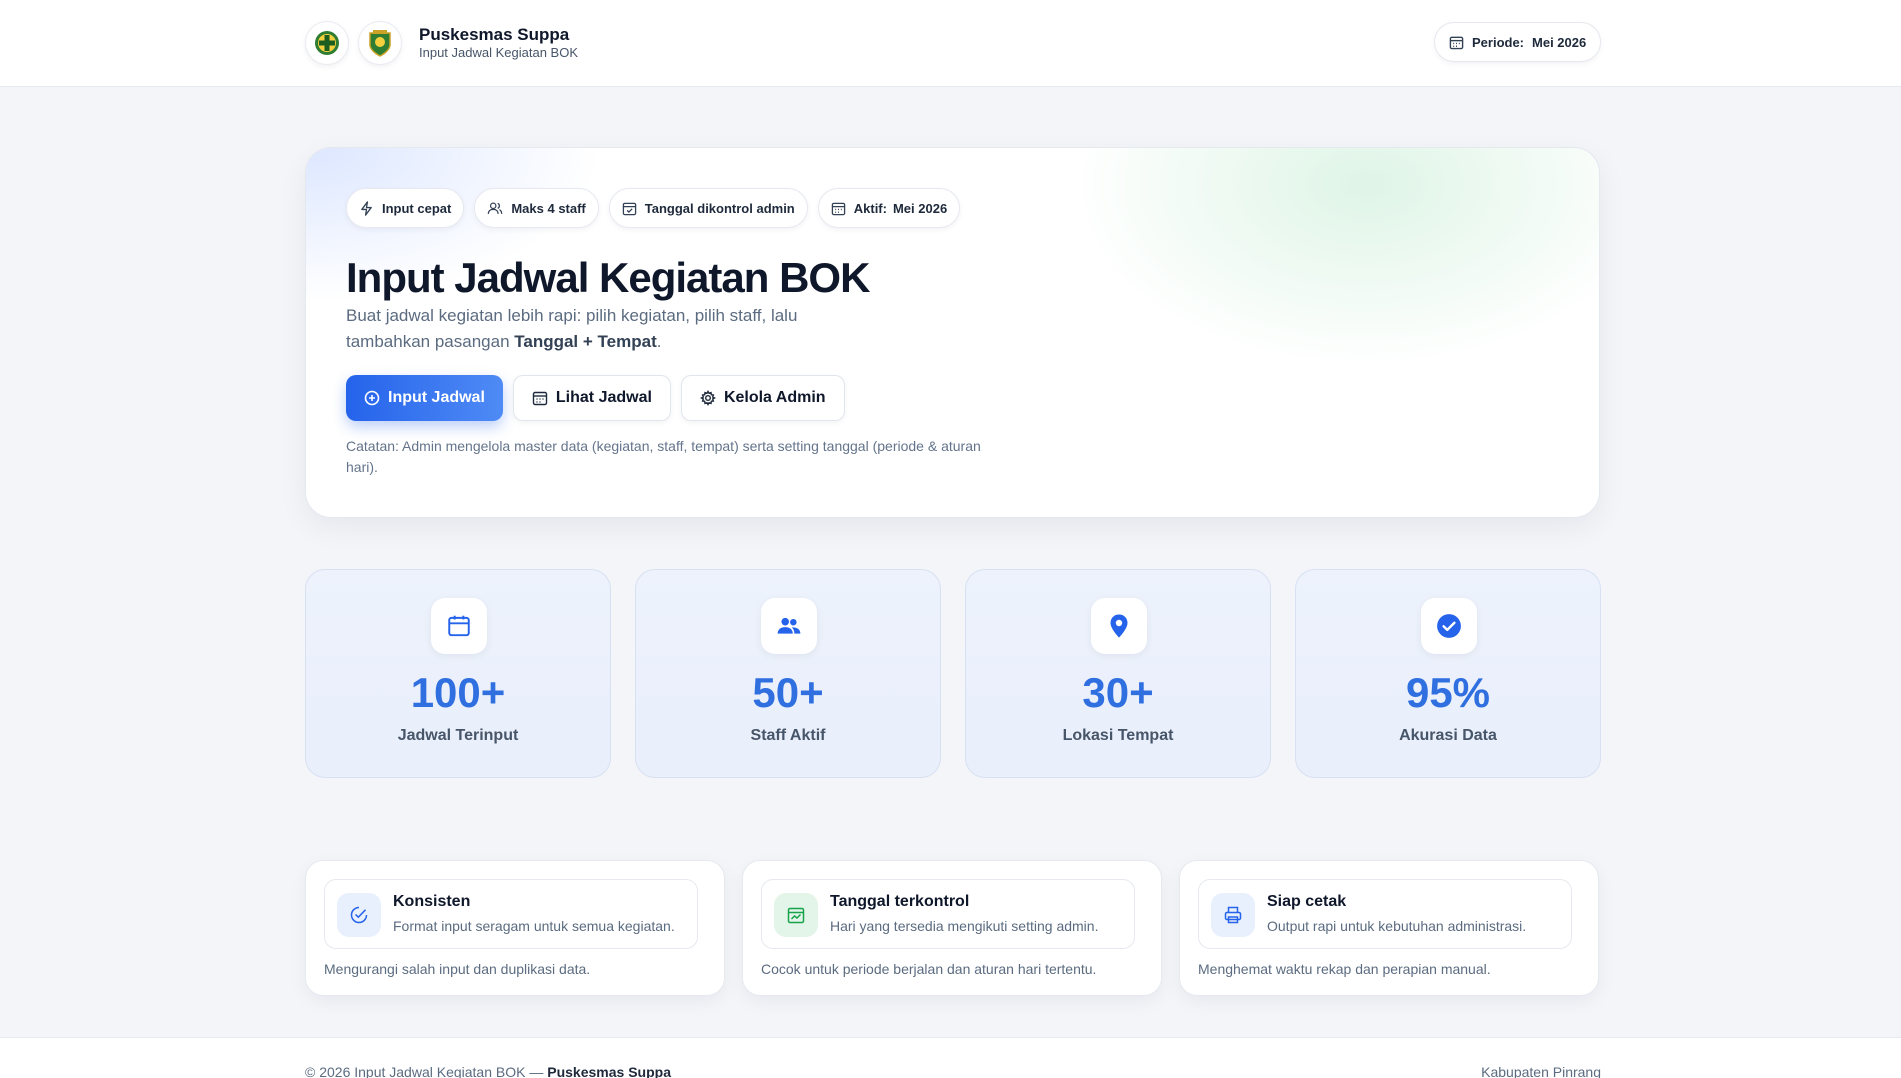  Describe the element at coordinates (372, 398) in the screenshot. I see `plus-circle-icon` at that location.